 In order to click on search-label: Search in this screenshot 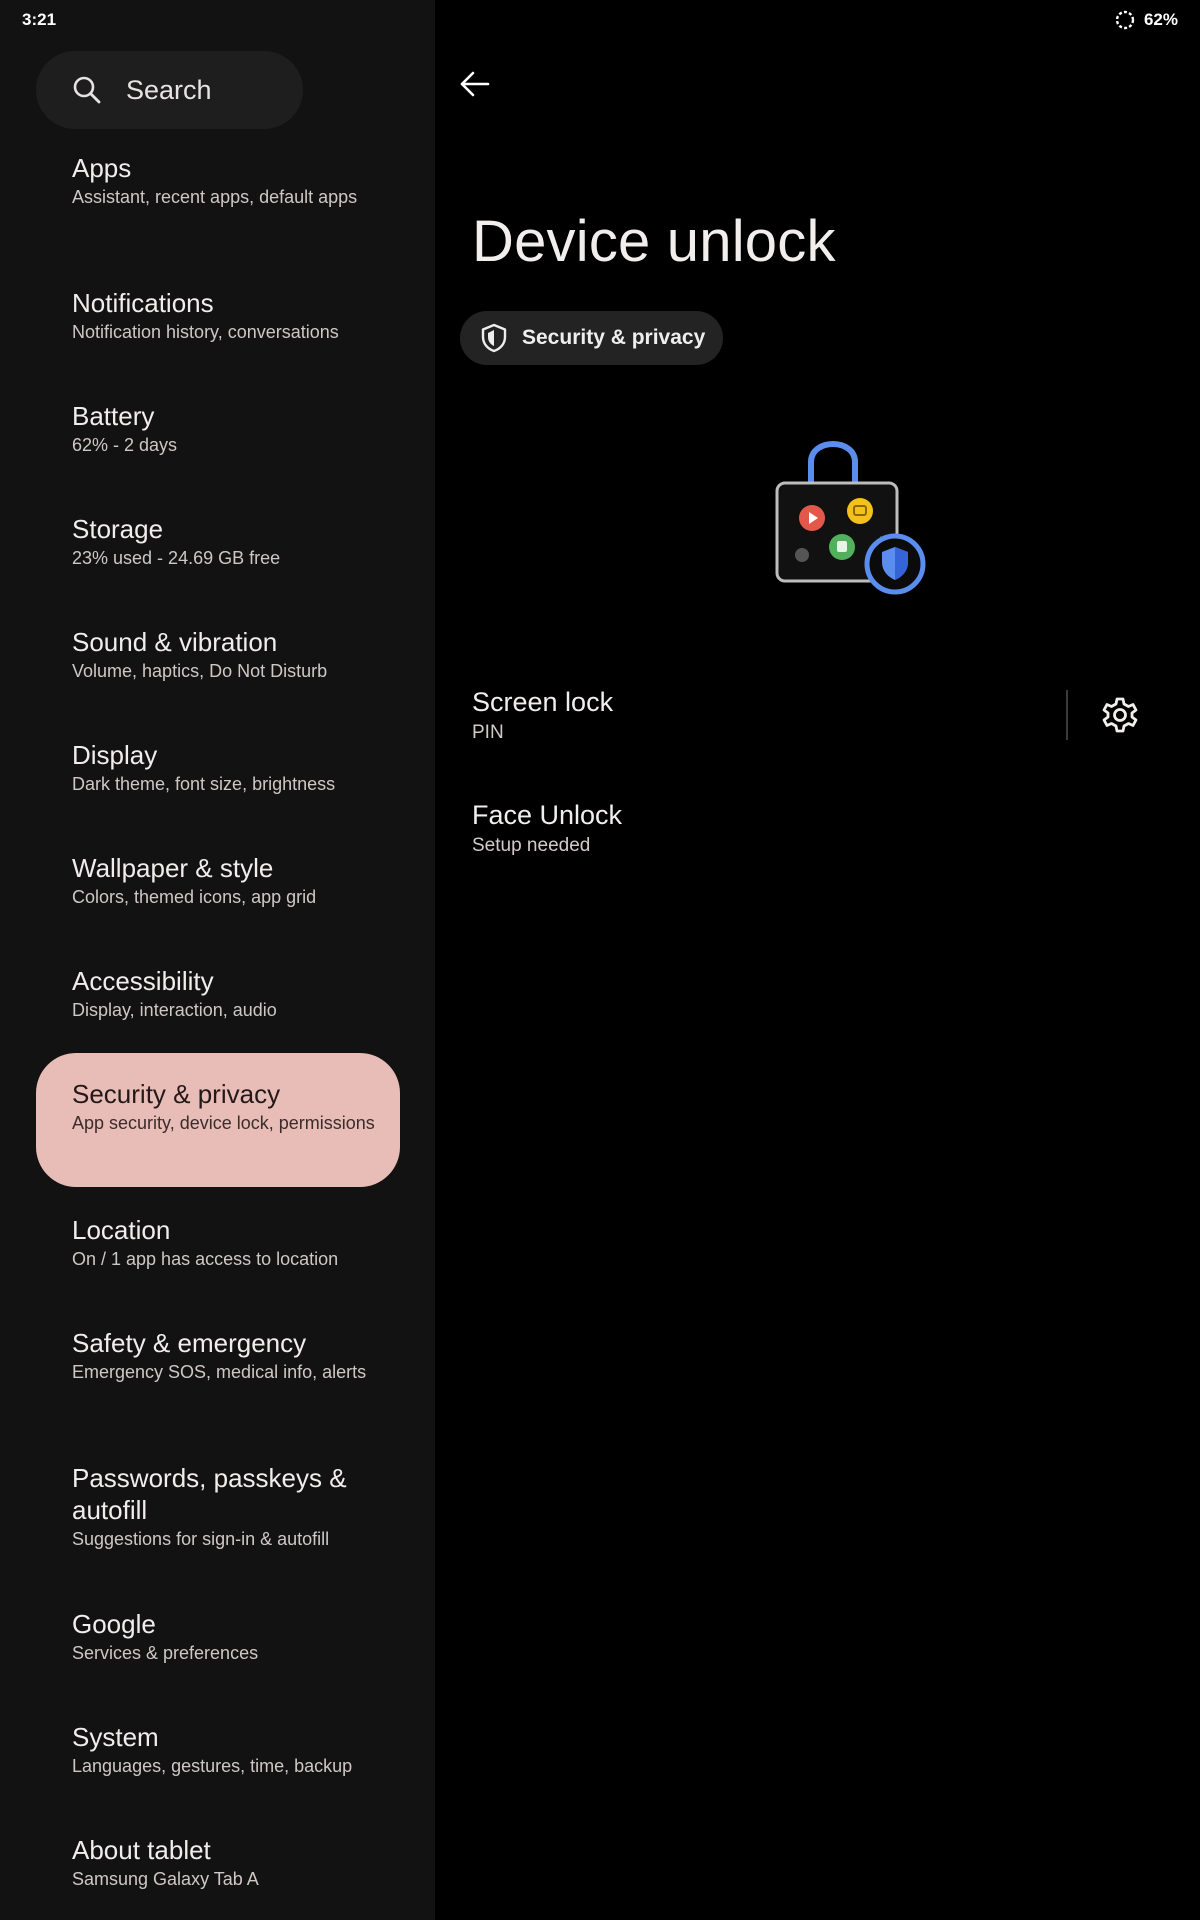, I will do `click(169, 89)`.